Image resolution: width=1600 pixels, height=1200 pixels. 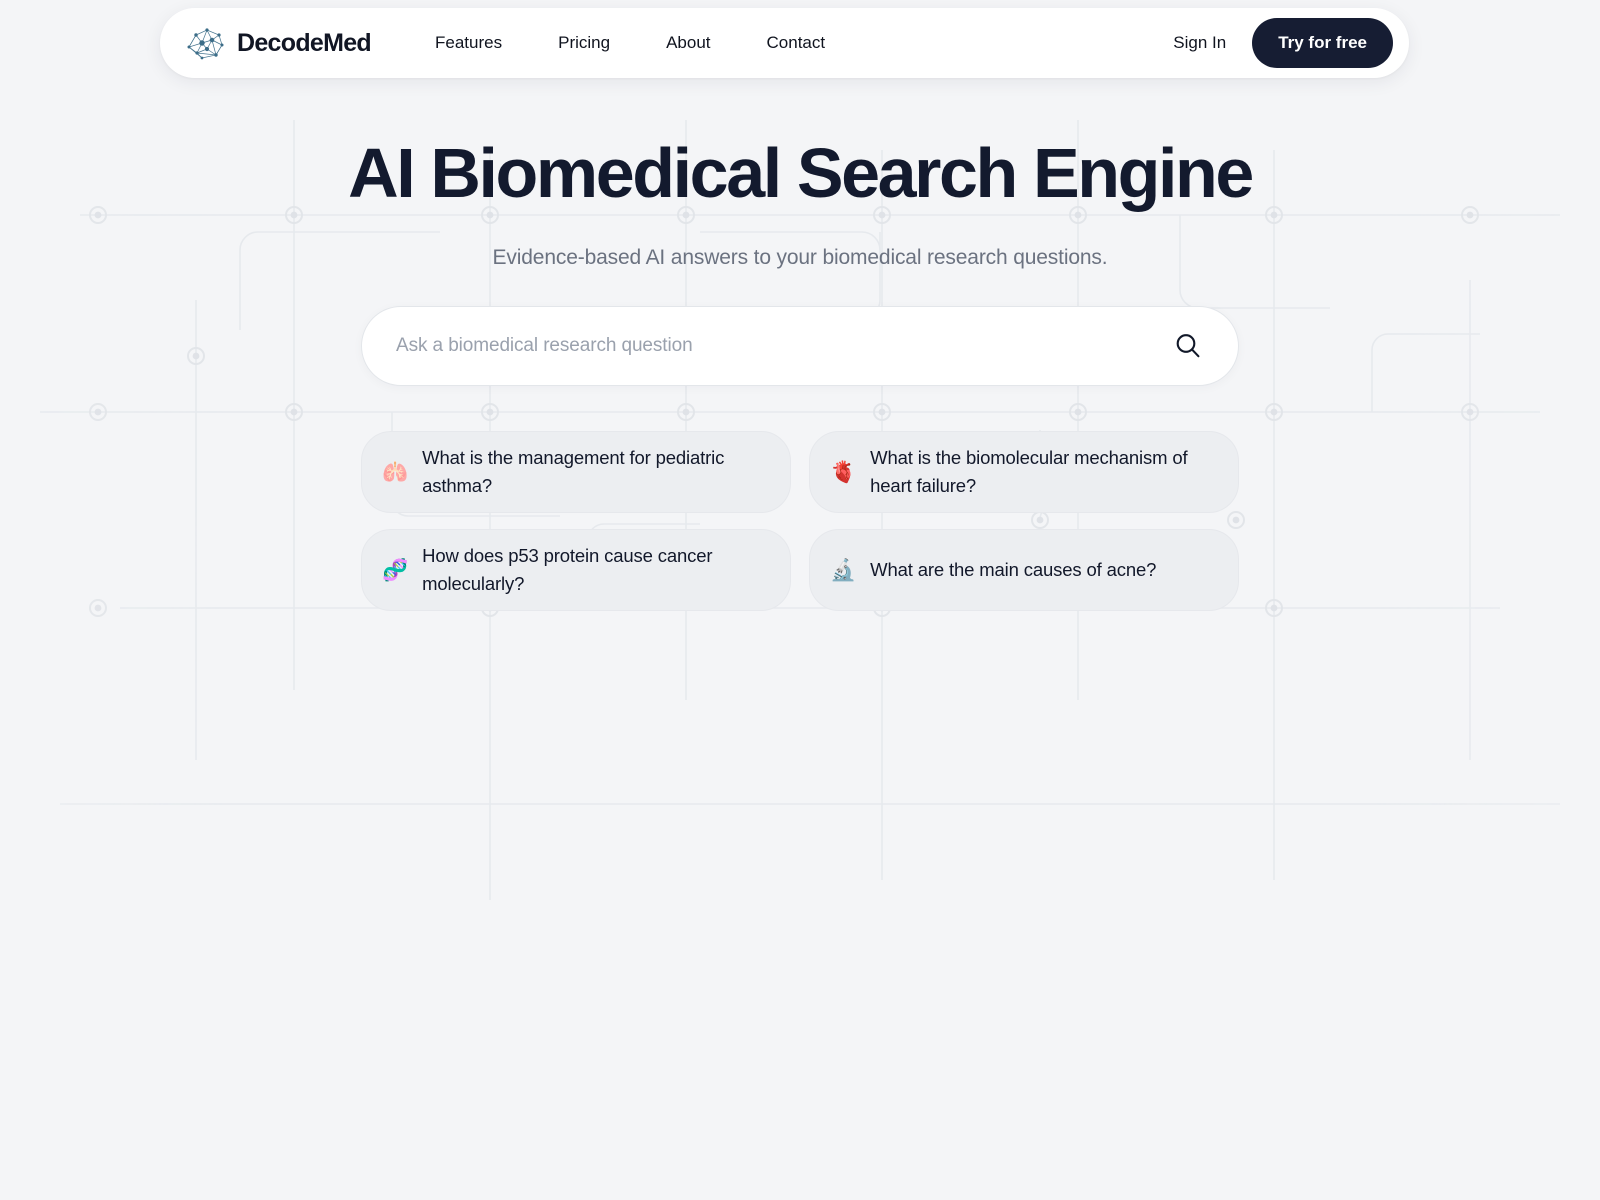 I want to click on microscope-emoji: 🔬, so click(x=843, y=570).